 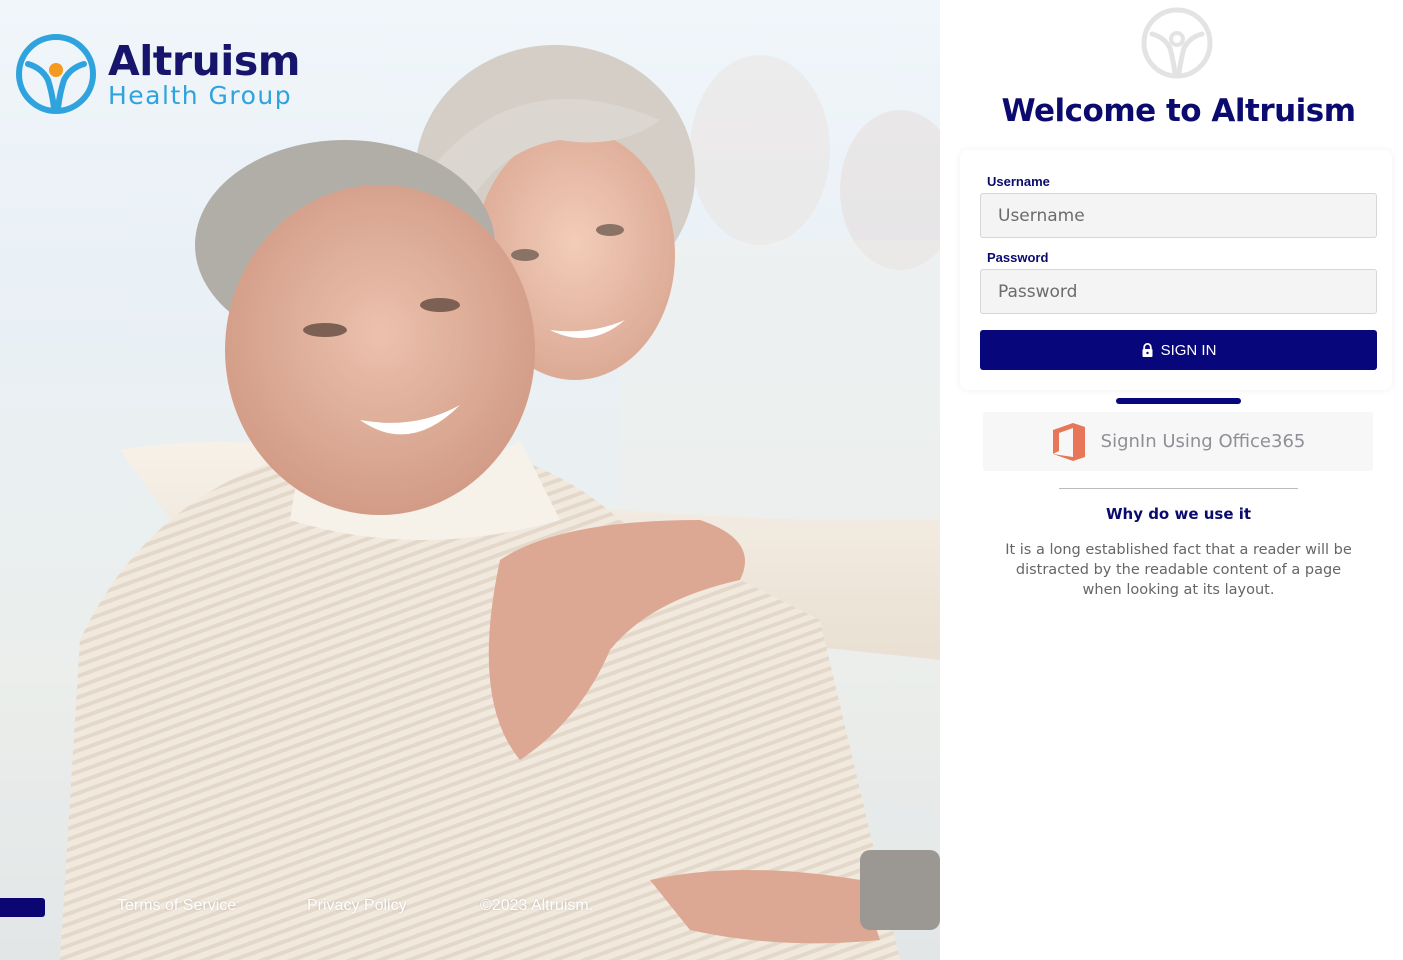 What do you see at coordinates (176, 906) in the screenshot?
I see `terms-of-service-link: Terms of Service` at bounding box center [176, 906].